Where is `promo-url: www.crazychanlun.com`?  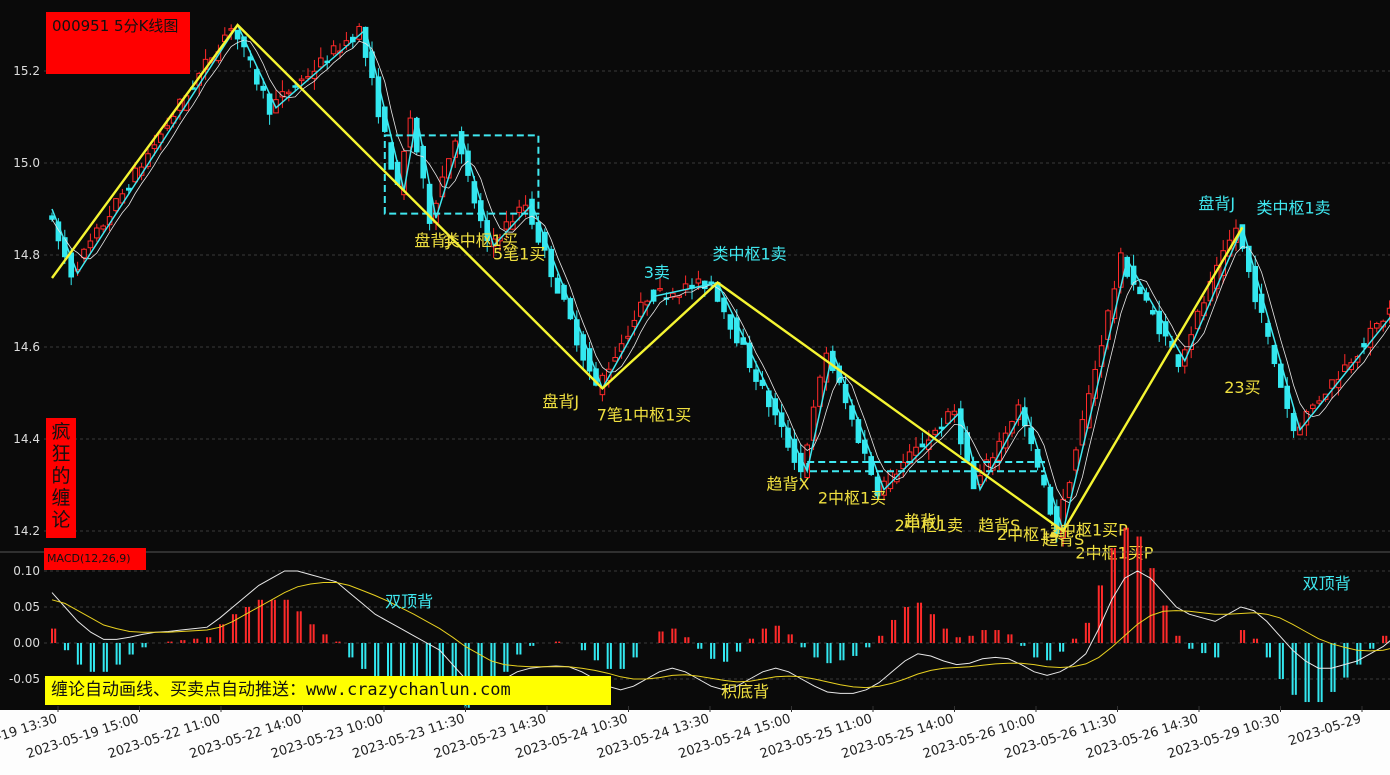
promo-url: www.crazychanlun.com is located at coordinates (408, 690).